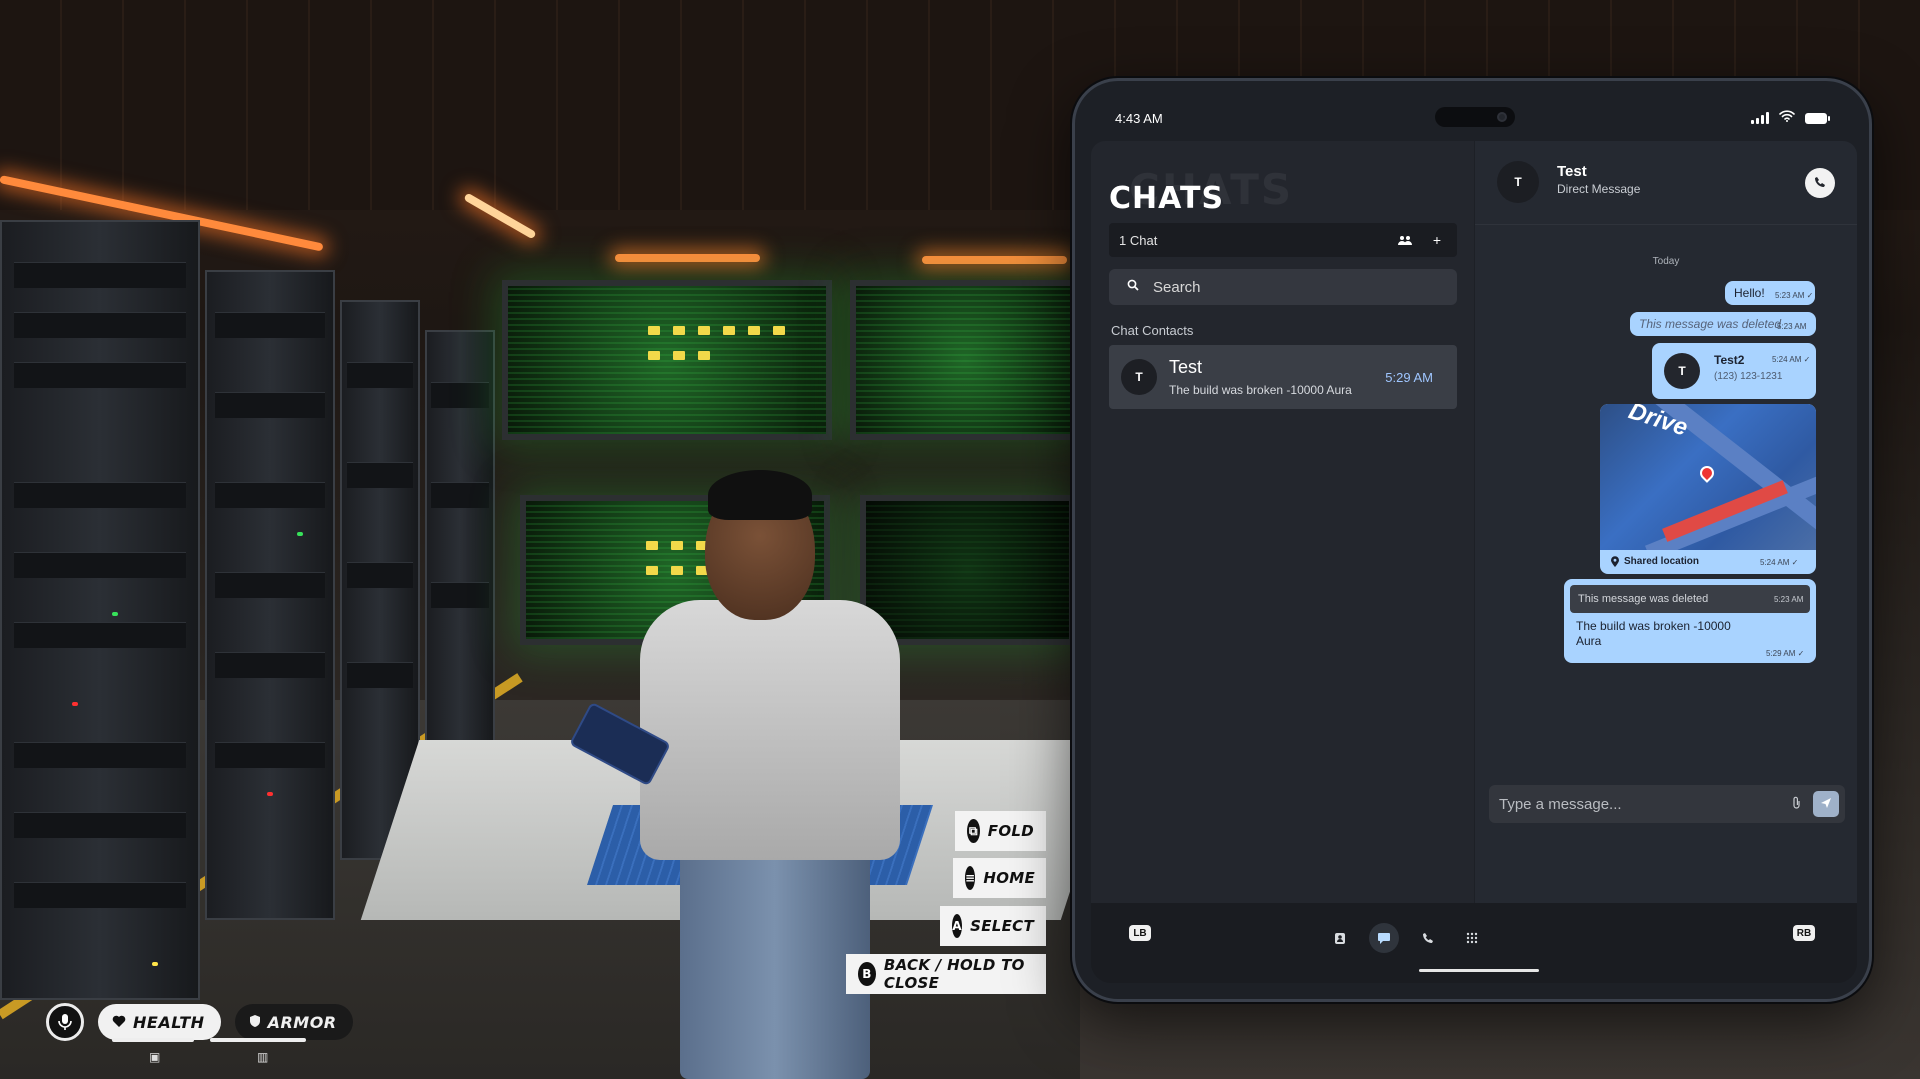 The image size is (1920, 1079). Describe the element at coordinates (994, 260) in the screenshot. I see `ceiling-light` at that location.